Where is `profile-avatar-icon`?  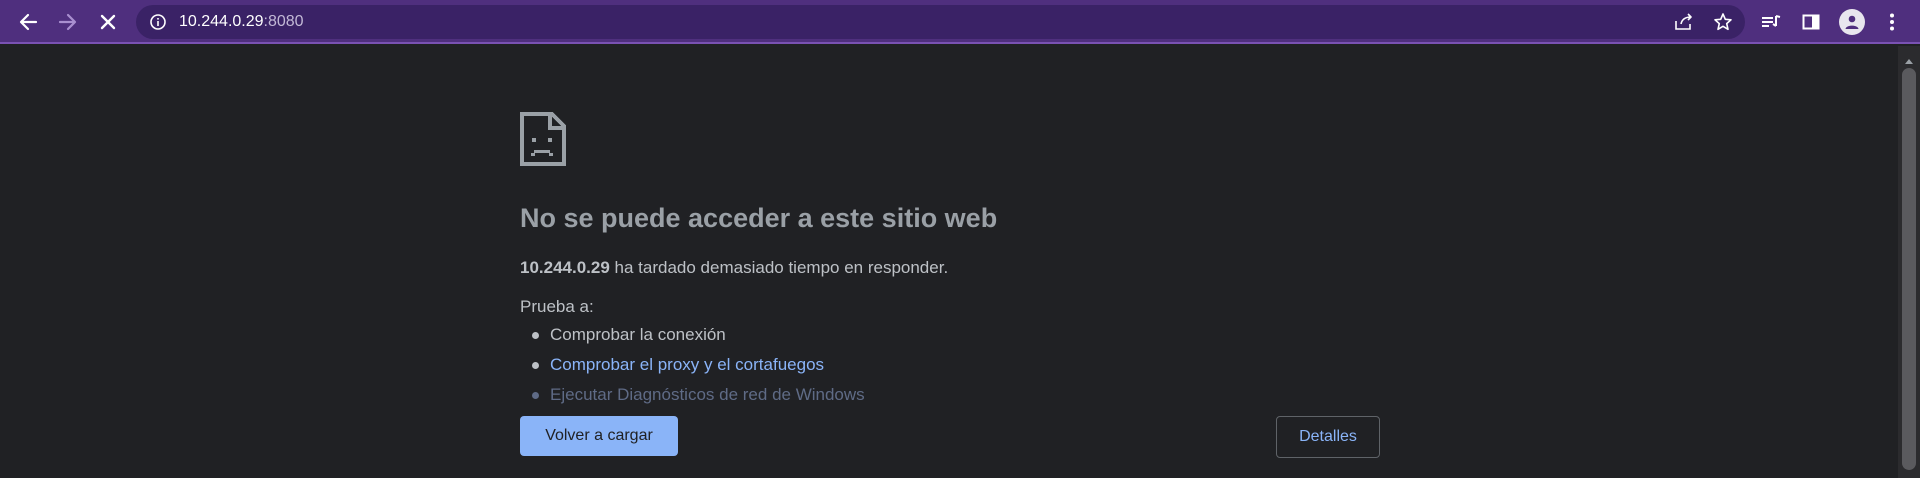 profile-avatar-icon is located at coordinates (1852, 22).